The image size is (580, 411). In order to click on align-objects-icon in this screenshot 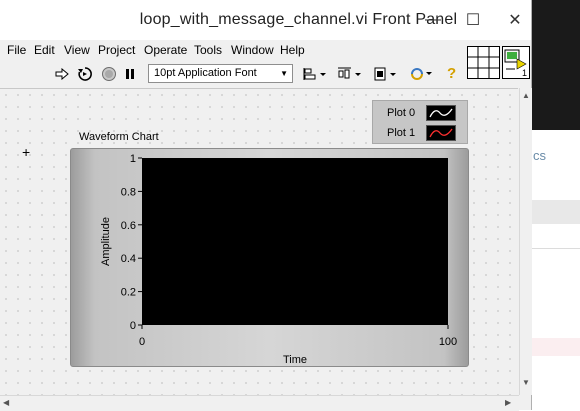, I will do `click(315, 74)`.